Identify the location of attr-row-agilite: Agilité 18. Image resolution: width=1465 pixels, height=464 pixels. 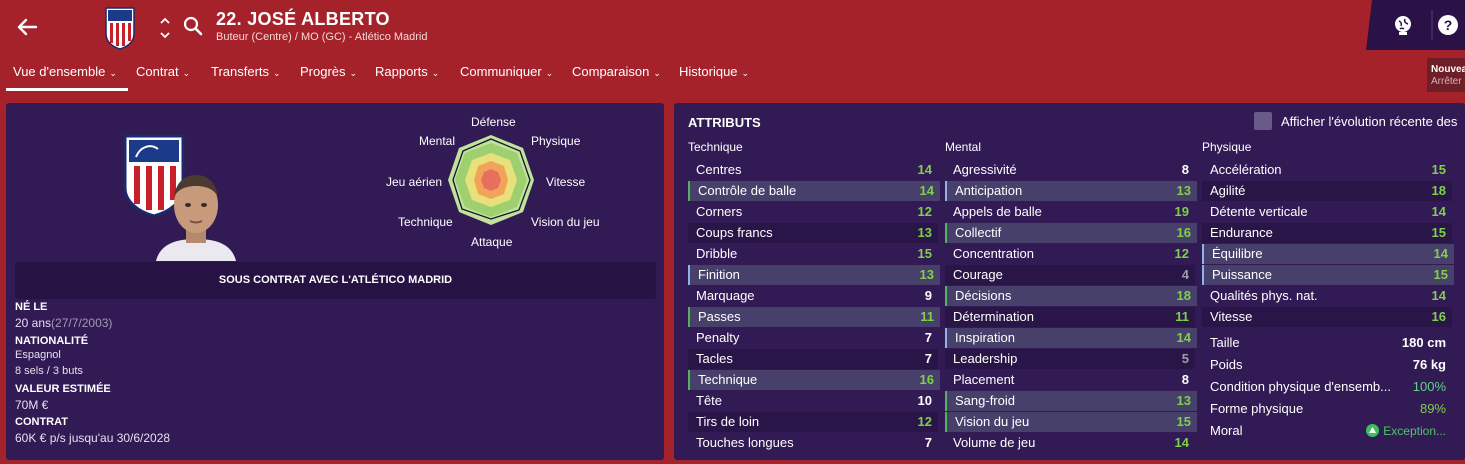
(1327, 191).